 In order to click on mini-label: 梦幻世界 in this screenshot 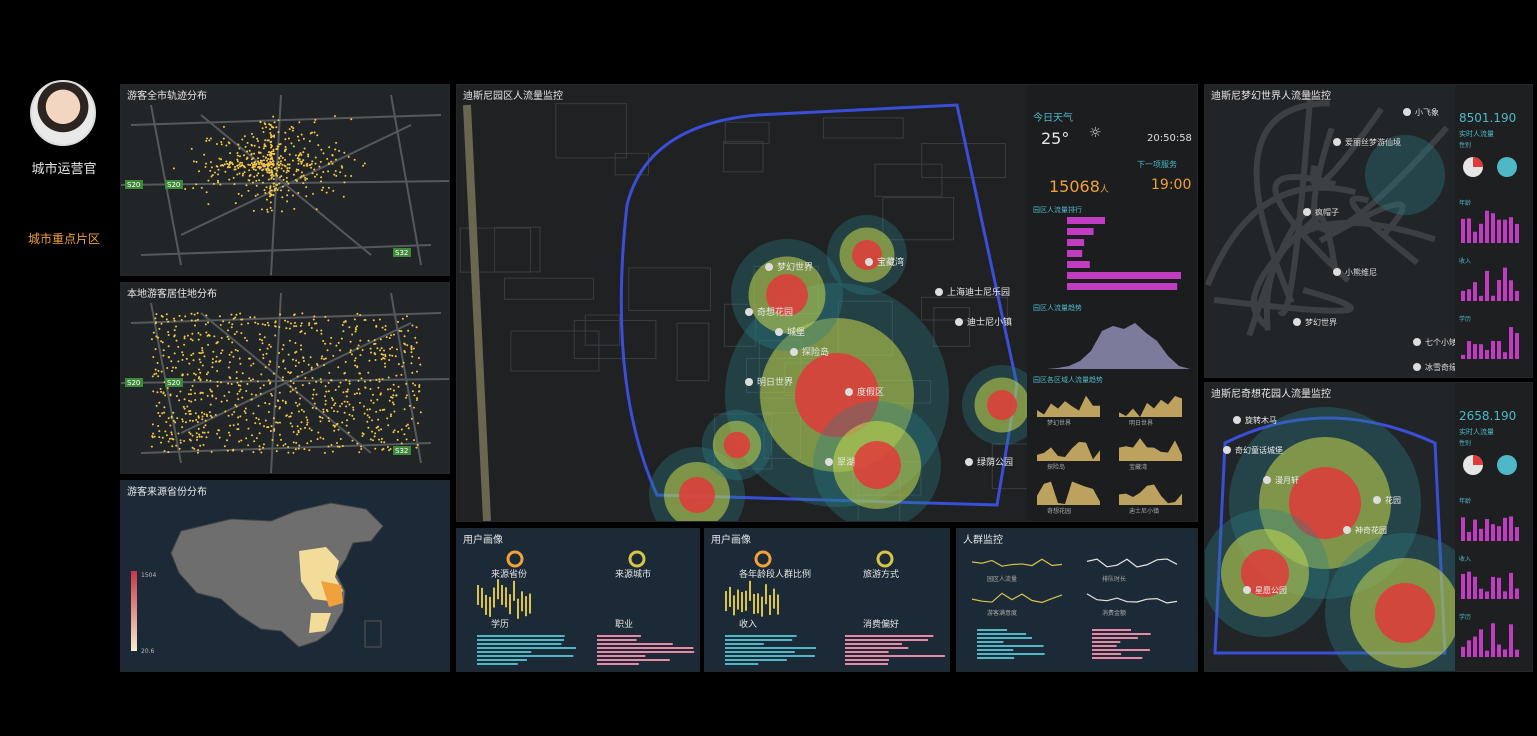, I will do `click(1059, 423)`.